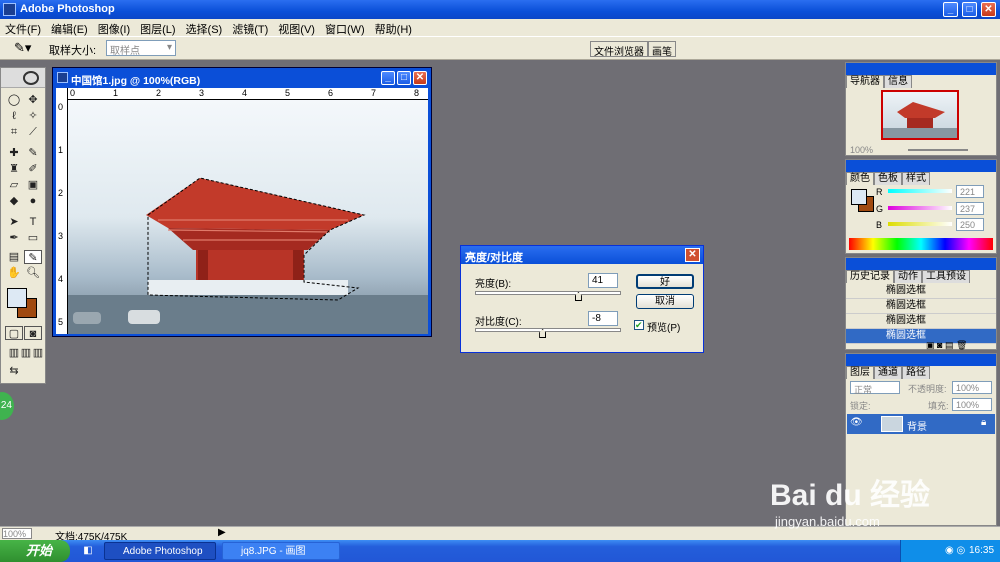  I want to click on r-label: R, so click(879, 192).